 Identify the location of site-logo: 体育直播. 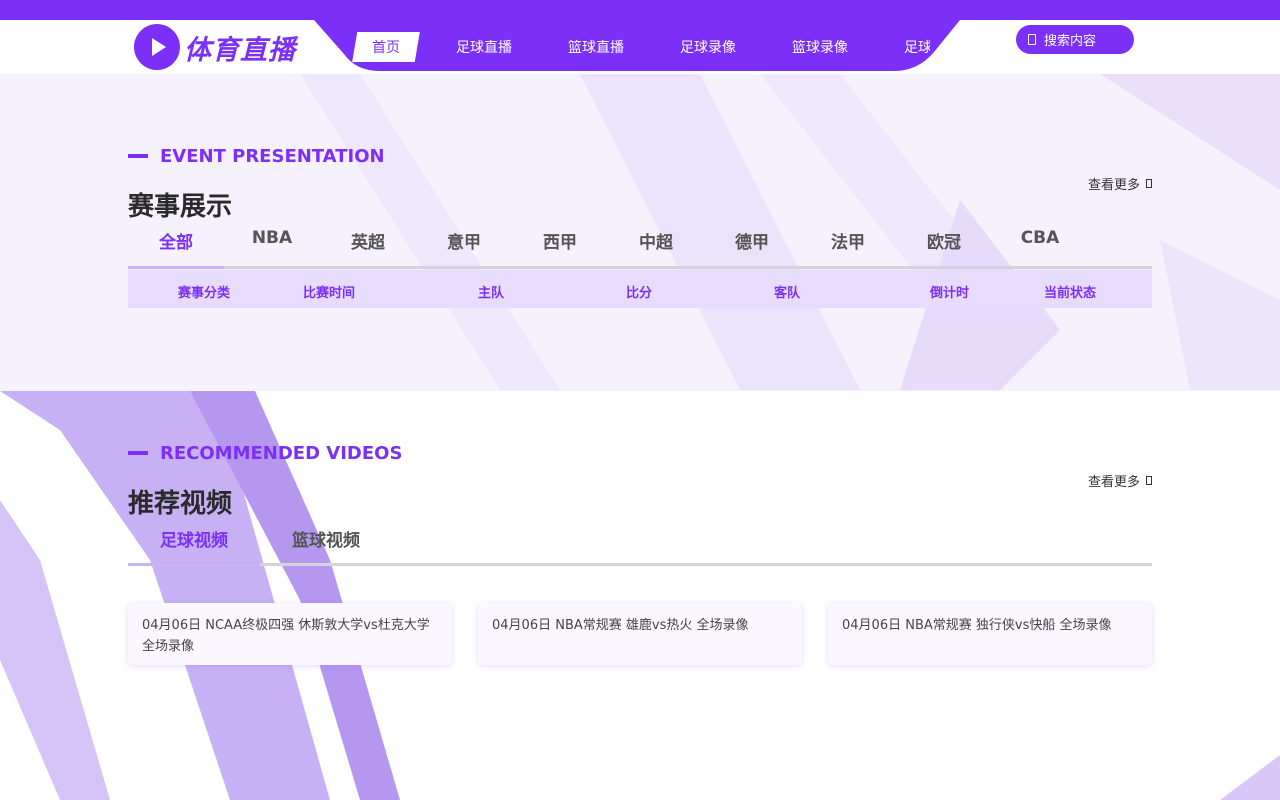
(215, 47).